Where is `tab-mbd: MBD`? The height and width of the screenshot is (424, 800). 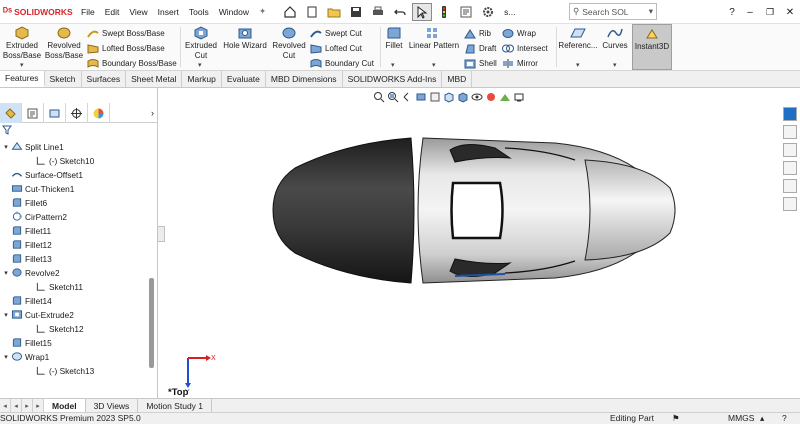 tab-mbd: MBD is located at coordinates (457, 79).